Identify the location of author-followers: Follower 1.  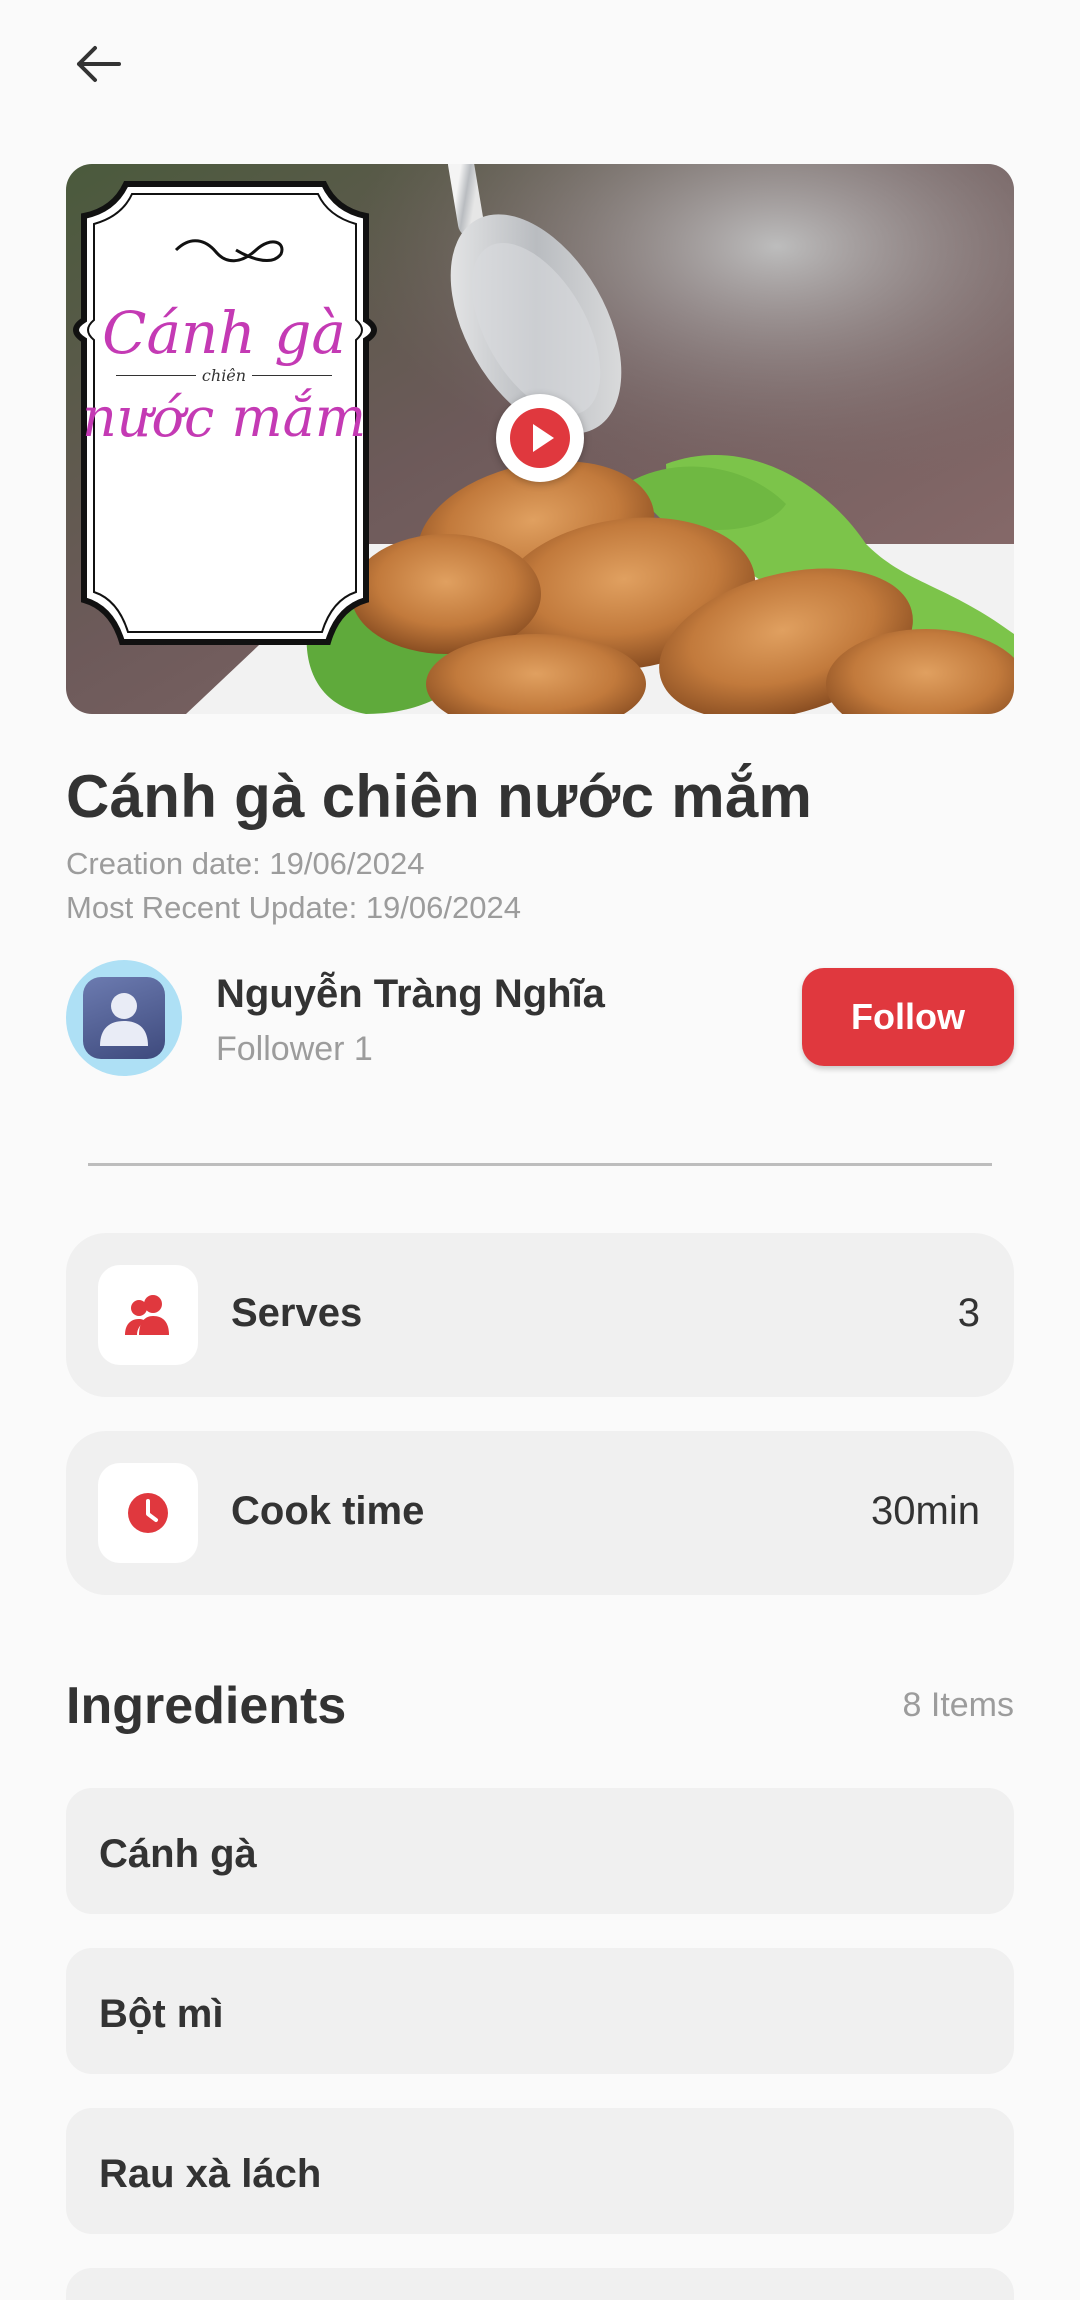
(294, 1049).